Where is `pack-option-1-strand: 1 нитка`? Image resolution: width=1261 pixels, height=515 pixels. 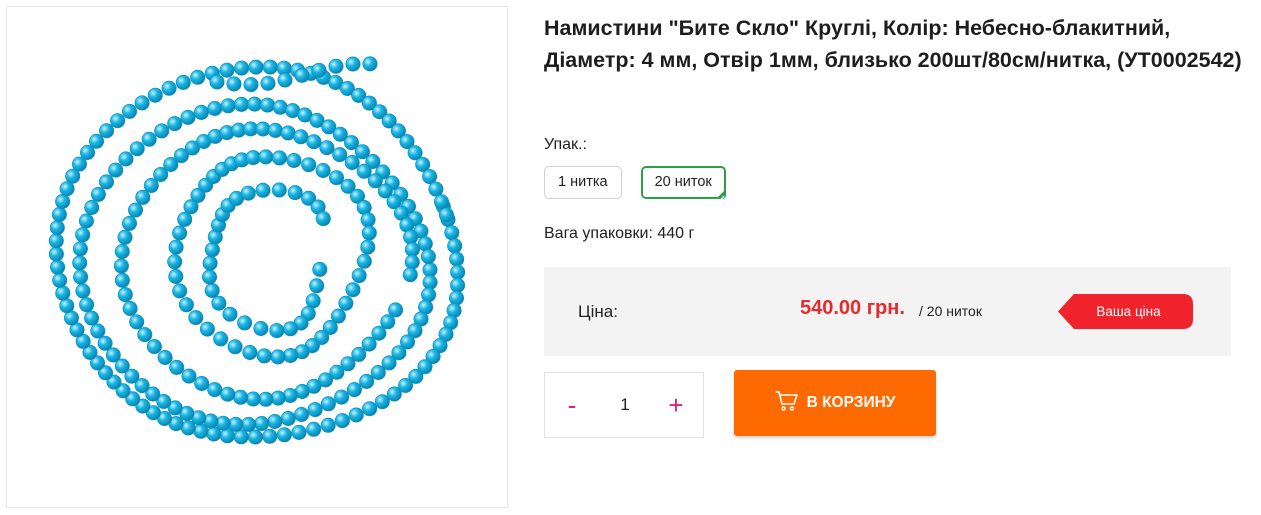 pack-option-1-strand: 1 нитка is located at coordinates (583, 182).